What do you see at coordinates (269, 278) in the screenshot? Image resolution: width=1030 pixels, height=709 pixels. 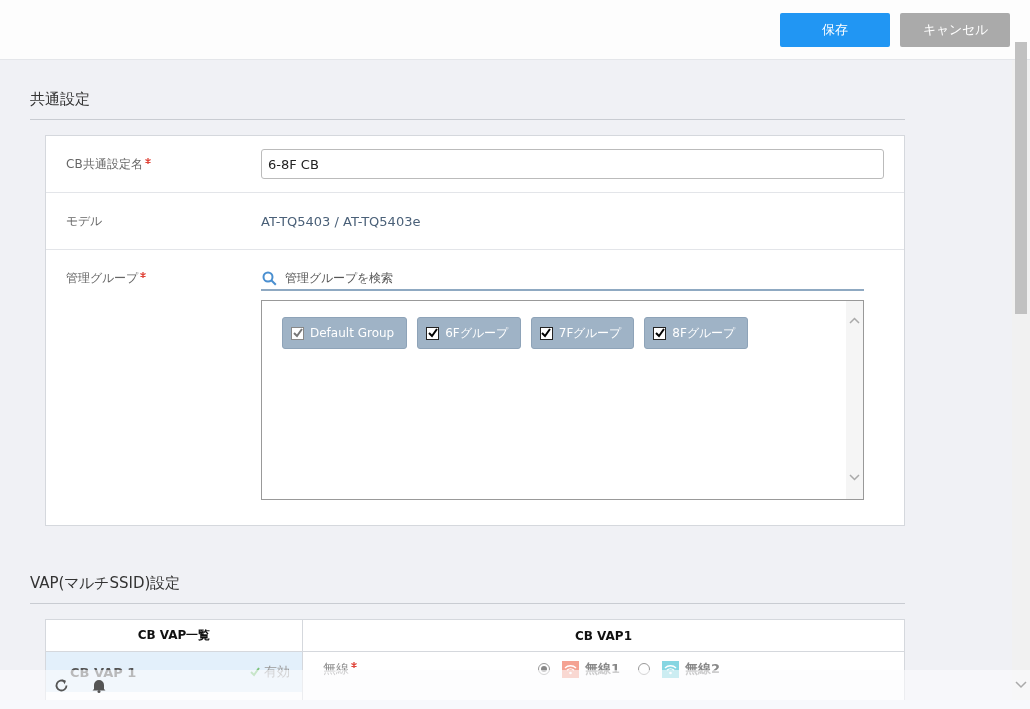 I see `search-icon` at bounding box center [269, 278].